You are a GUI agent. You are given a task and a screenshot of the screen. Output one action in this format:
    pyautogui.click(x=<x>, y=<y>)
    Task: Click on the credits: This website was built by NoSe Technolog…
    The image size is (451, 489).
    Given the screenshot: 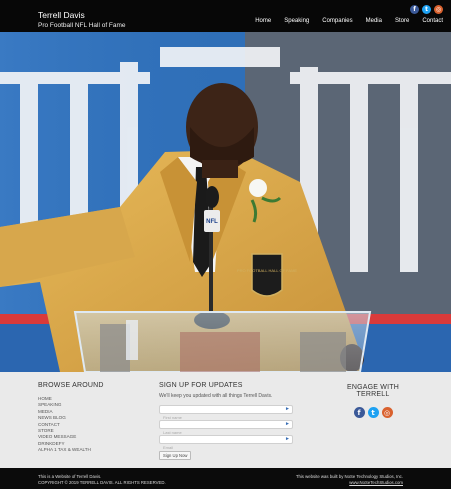 What is the action you would take?
    pyautogui.click(x=349, y=480)
    